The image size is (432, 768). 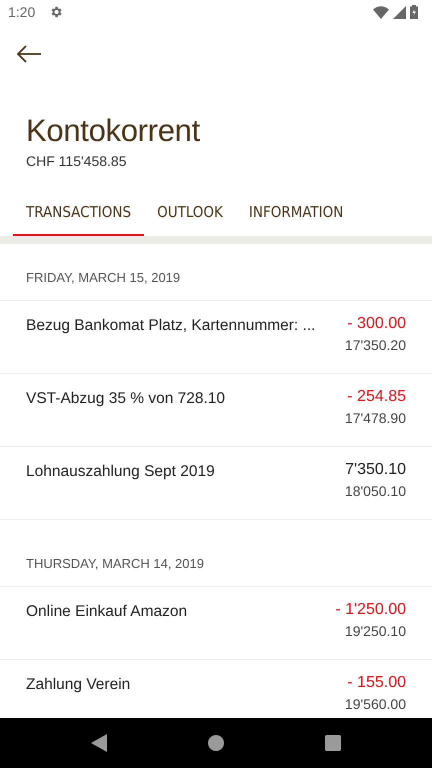 I want to click on account-balance: CHF 115'458.85, so click(x=77, y=161).